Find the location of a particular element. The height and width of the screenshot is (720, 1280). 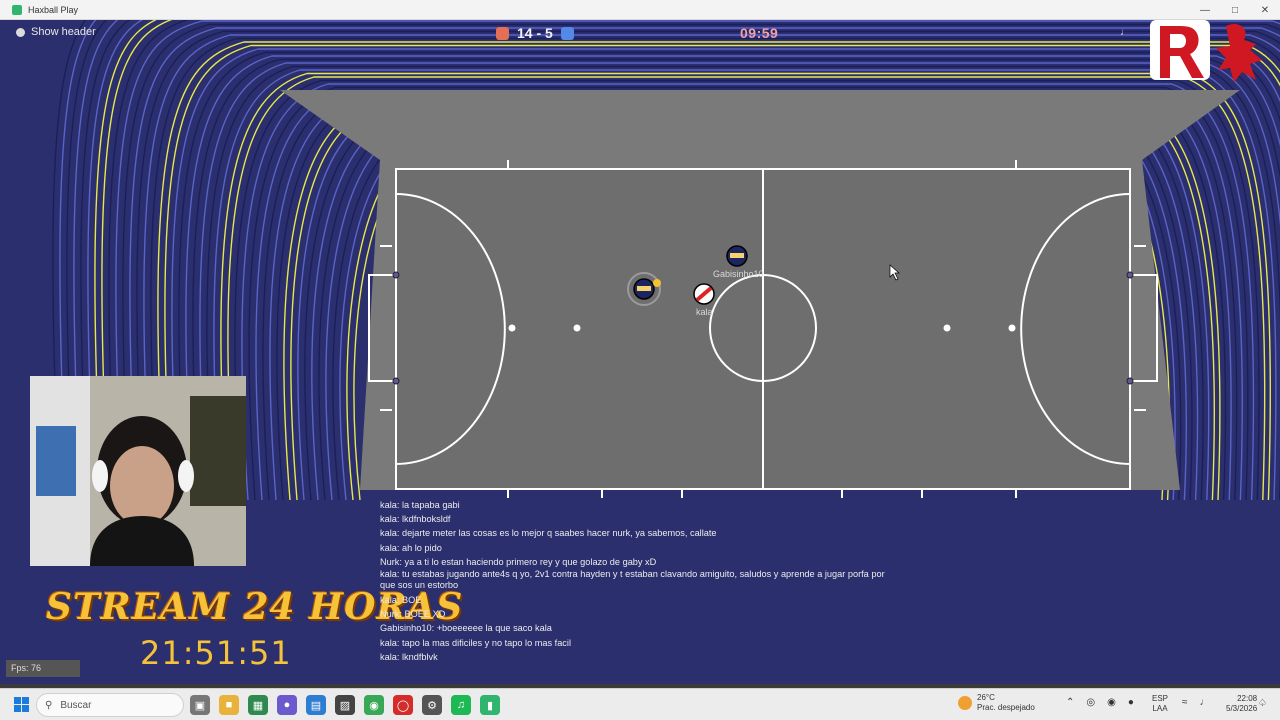

calculator-icon: ▦ is located at coordinates (258, 705).